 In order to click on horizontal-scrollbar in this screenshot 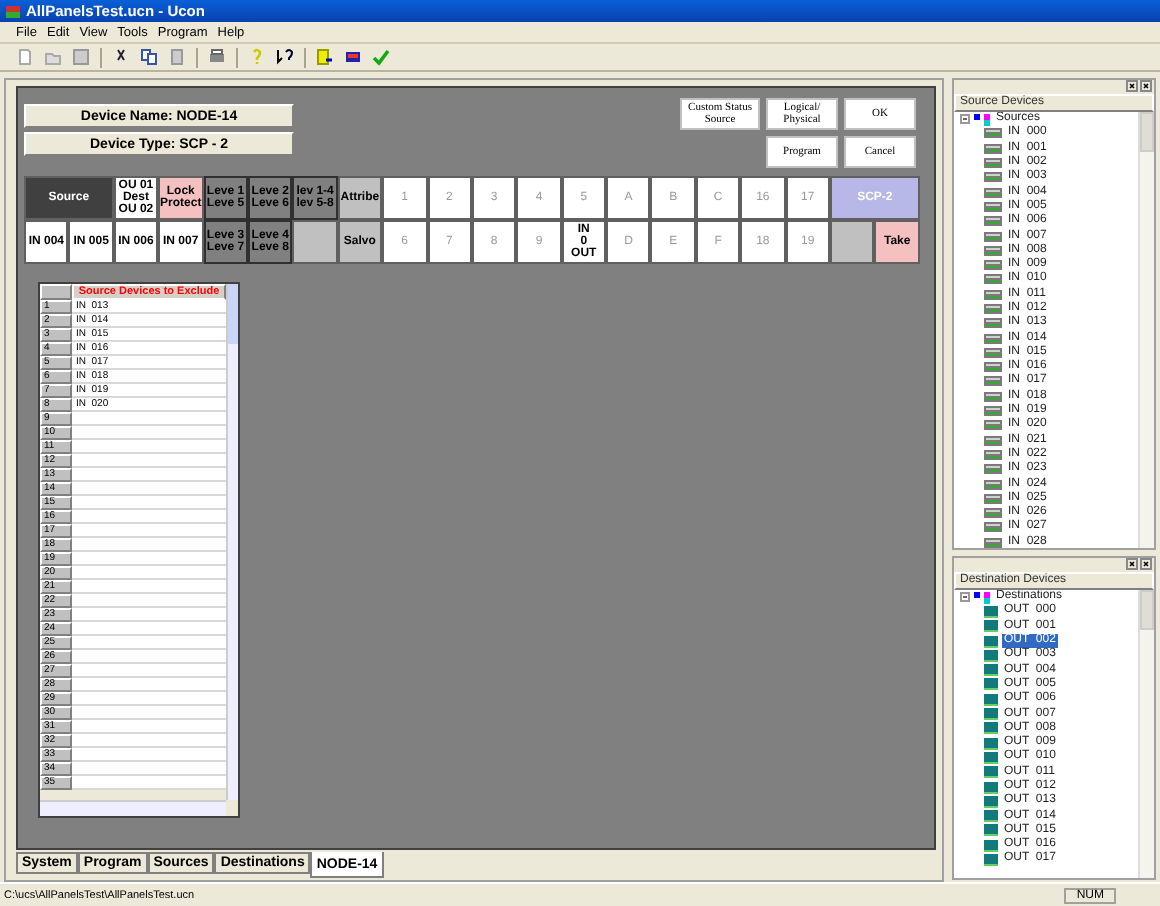, I will do `click(133, 808)`.